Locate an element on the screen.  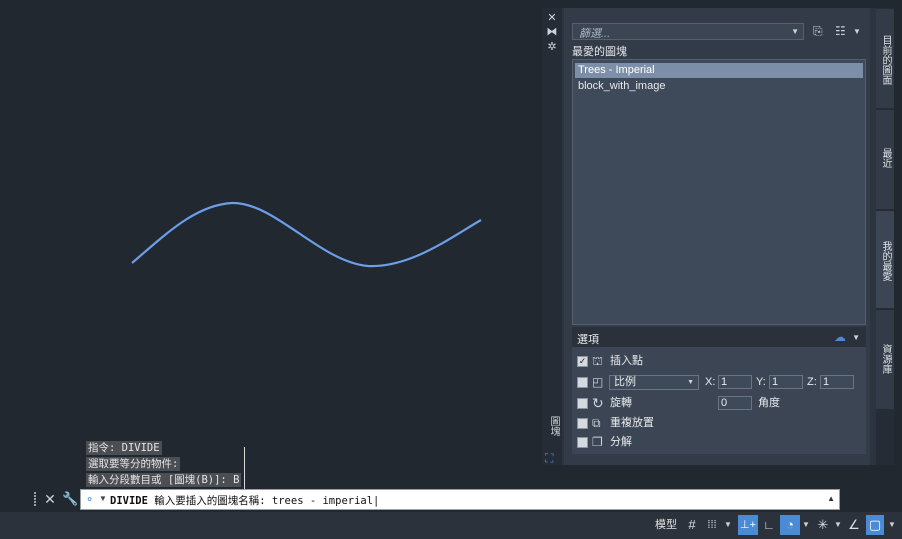
x-label: X: is located at coordinates (710, 382).